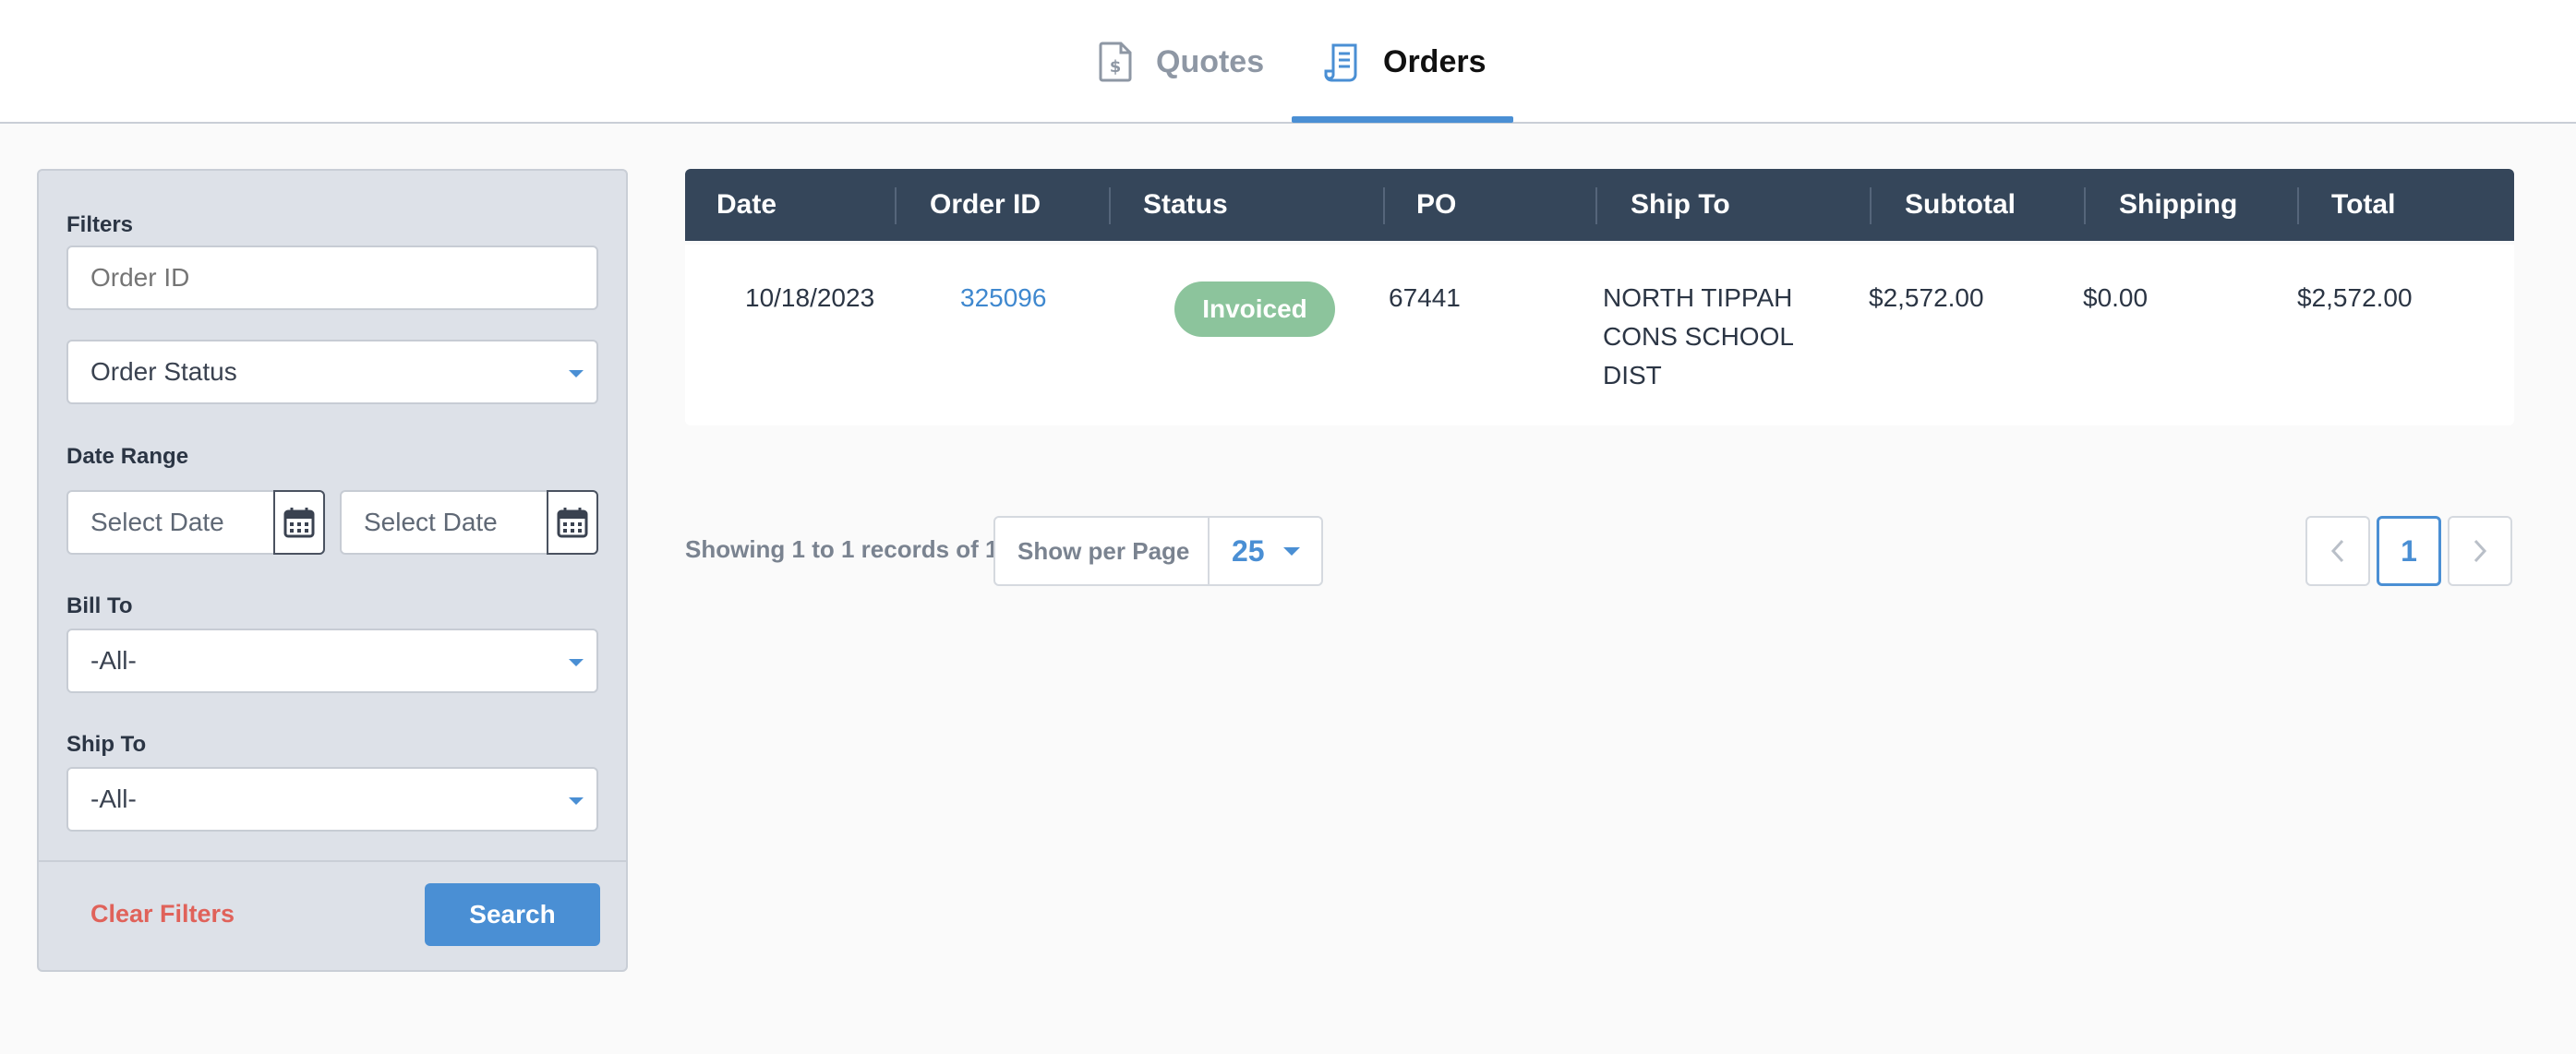  Describe the element at coordinates (1960, 205) in the screenshot. I see `column-header-subtotal: Subtotal` at that location.